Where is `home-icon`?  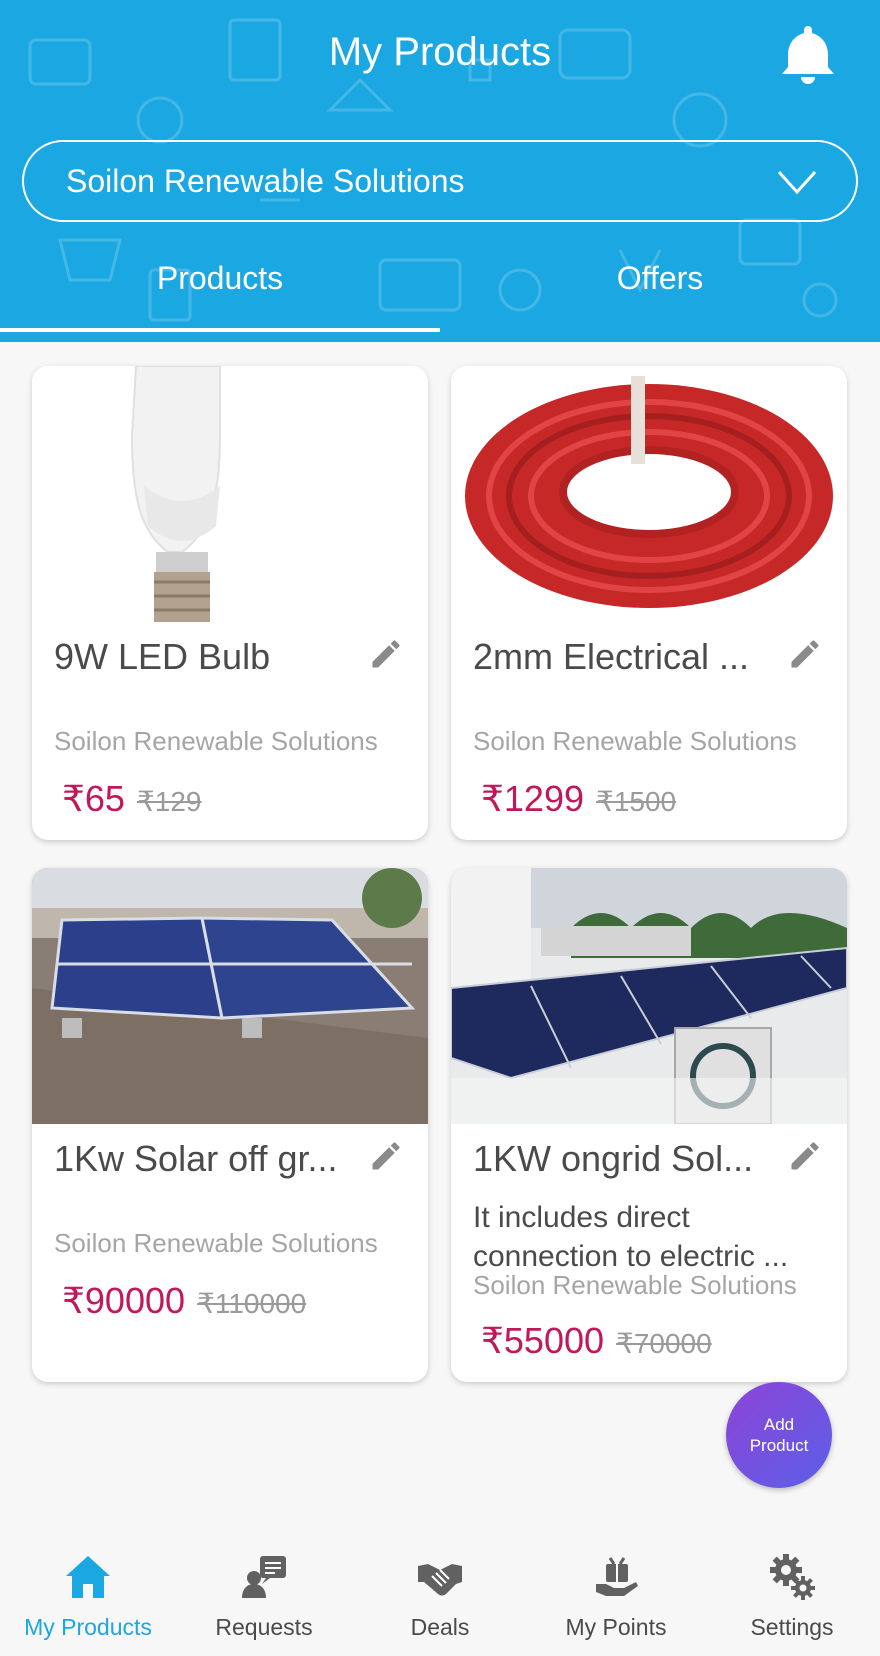 home-icon is located at coordinates (88, 1577).